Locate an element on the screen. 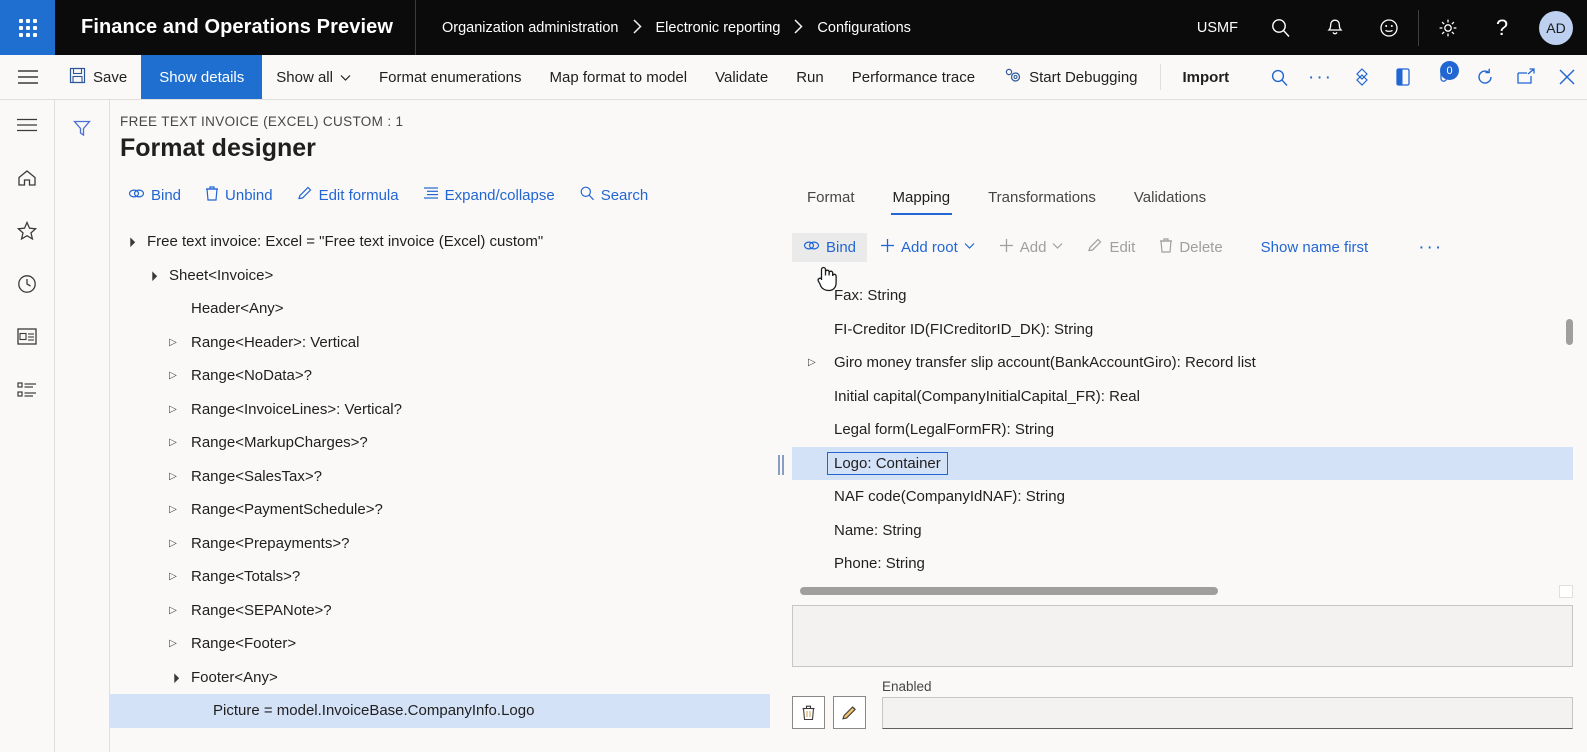  validate-button: Validate is located at coordinates (741, 77).